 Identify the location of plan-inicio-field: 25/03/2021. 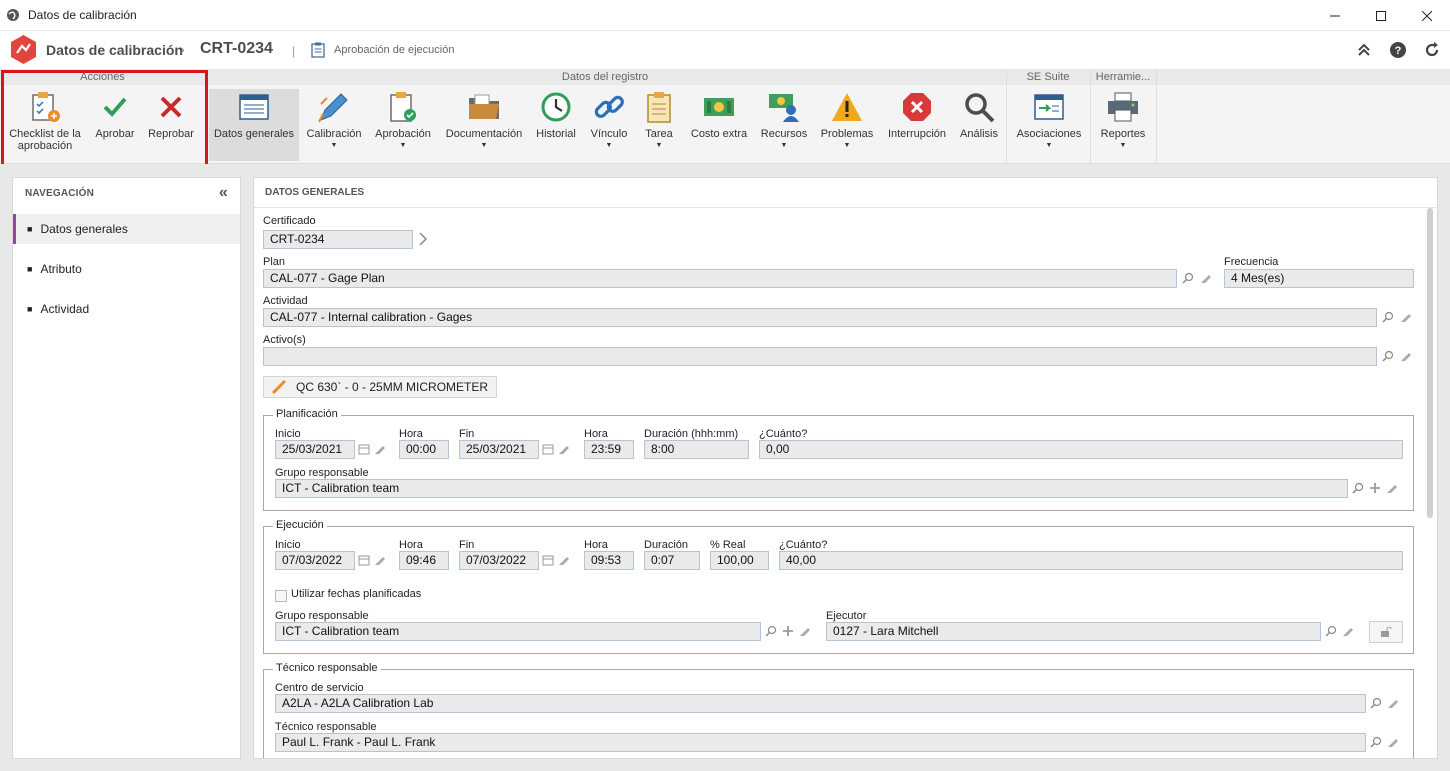
(315, 449).